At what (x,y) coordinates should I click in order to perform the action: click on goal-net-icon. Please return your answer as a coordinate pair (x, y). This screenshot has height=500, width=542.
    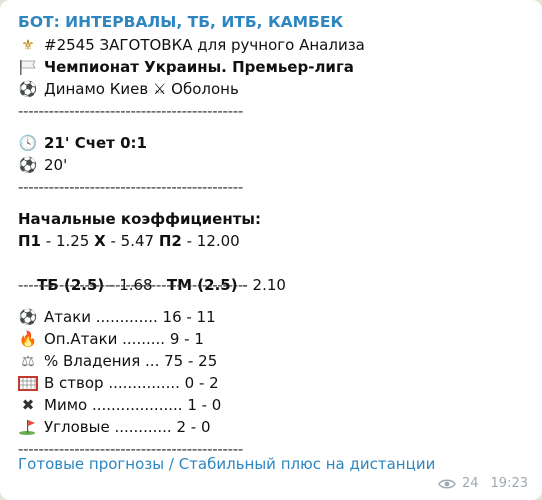
    Looking at the image, I should click on (28, 383).